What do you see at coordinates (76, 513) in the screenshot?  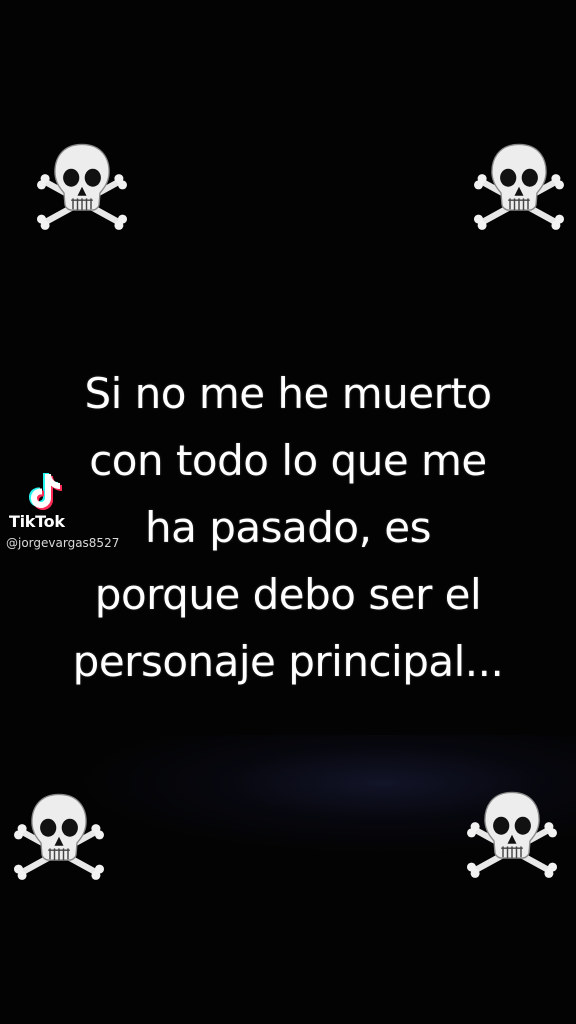 I see `tiktok-watermark: TikTok @jorgevargas8527` at bounding box center [76, 513].